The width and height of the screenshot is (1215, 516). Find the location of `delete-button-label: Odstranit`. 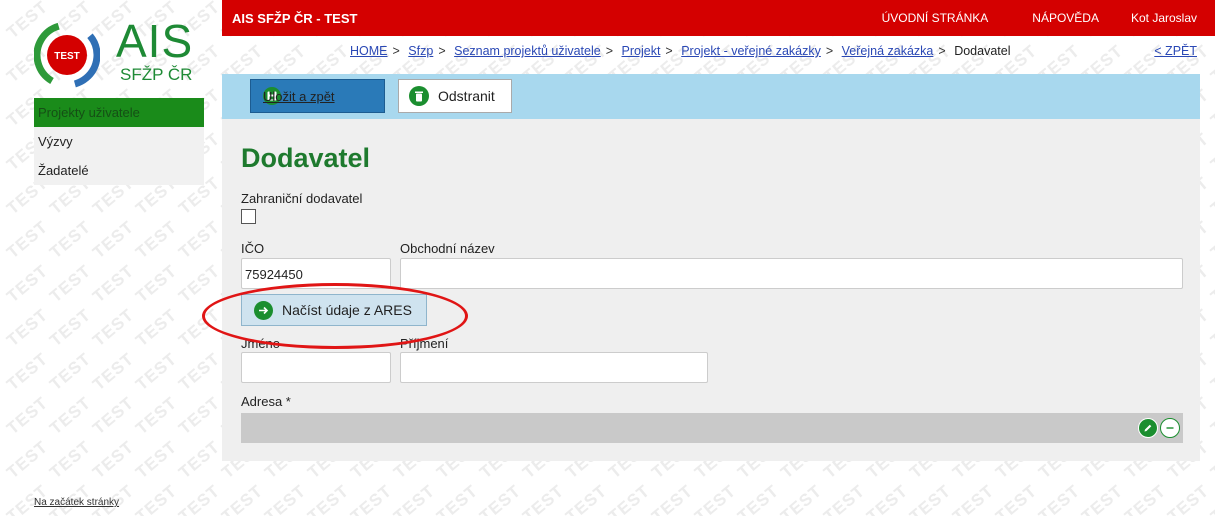

delete-button-label: Odstranit is located at coordinates (466, 96).